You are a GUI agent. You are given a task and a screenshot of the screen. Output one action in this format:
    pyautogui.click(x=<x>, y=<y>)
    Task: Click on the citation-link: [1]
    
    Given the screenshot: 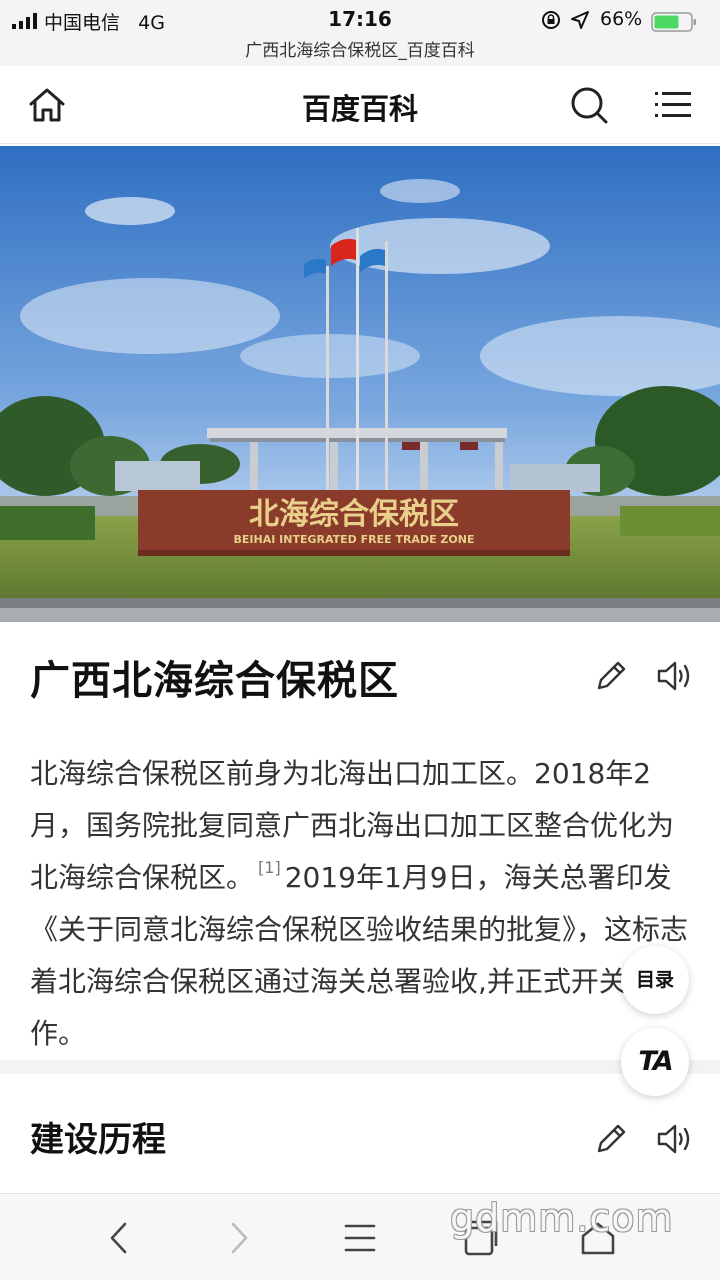 What is the action you would take?
    pyautogui.click(x=269, y=867)
    